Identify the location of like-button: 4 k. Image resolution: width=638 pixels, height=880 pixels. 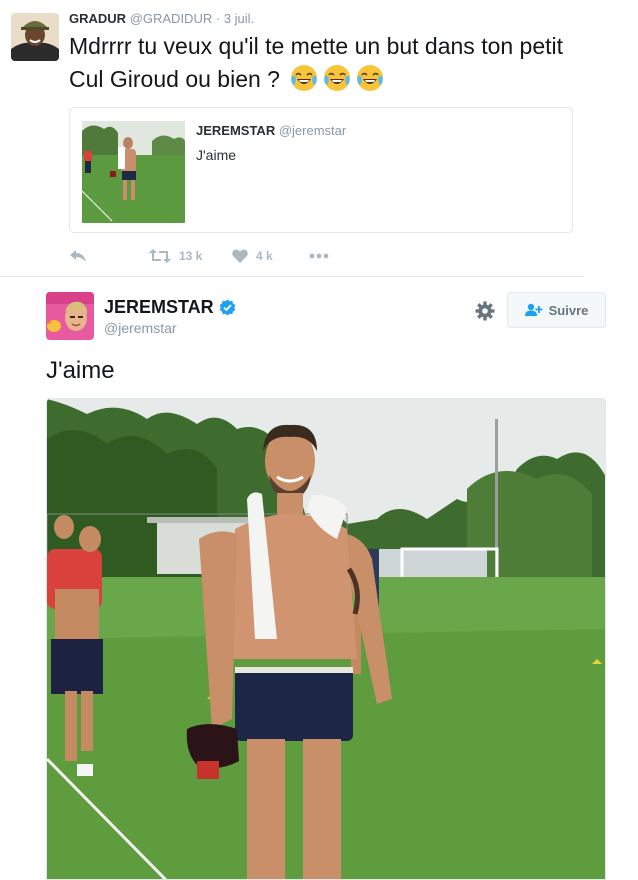
(252, 256).